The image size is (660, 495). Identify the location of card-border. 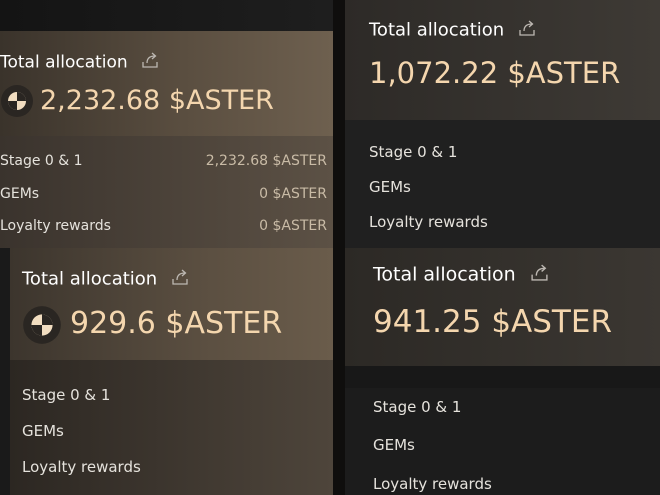
(5, 371).